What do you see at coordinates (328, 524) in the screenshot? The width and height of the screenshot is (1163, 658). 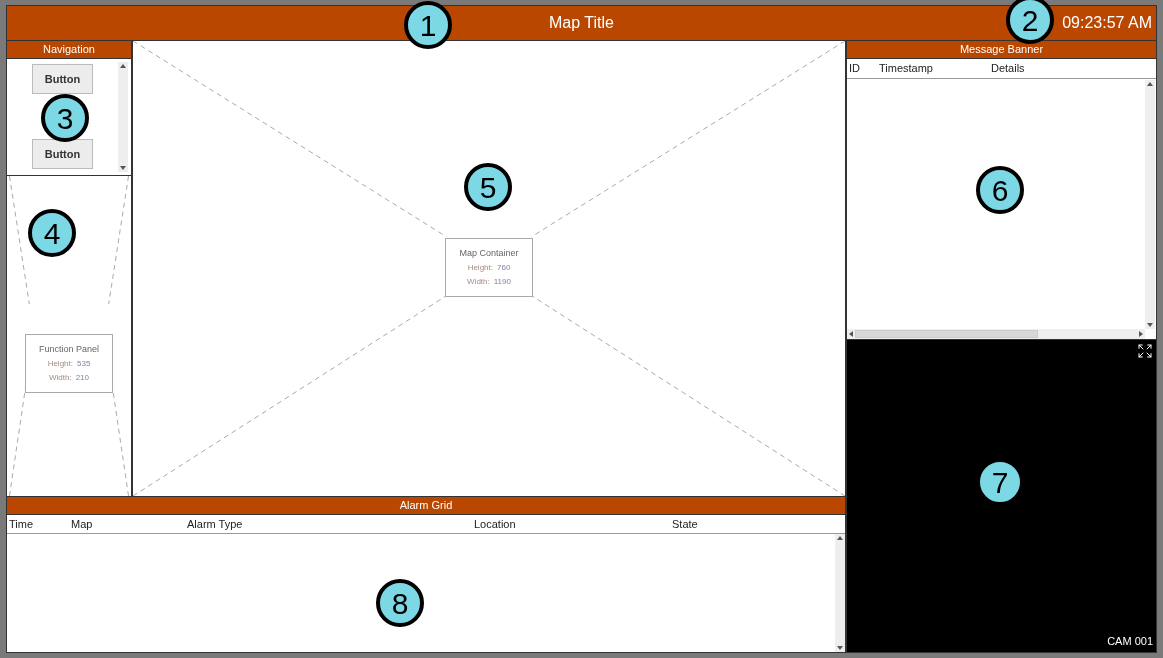 I see `column-header: Alarm Type` at bounding box center [328, 524].